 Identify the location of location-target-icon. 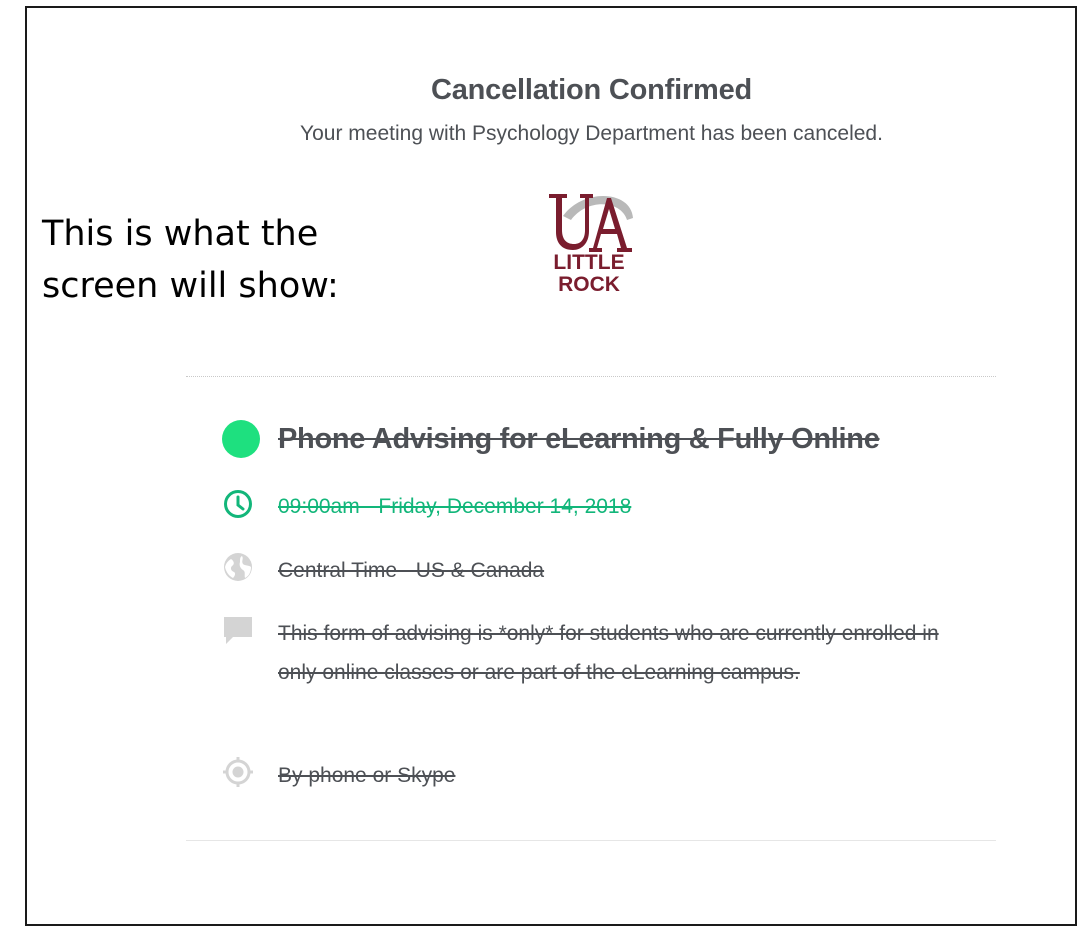
(238, 772).